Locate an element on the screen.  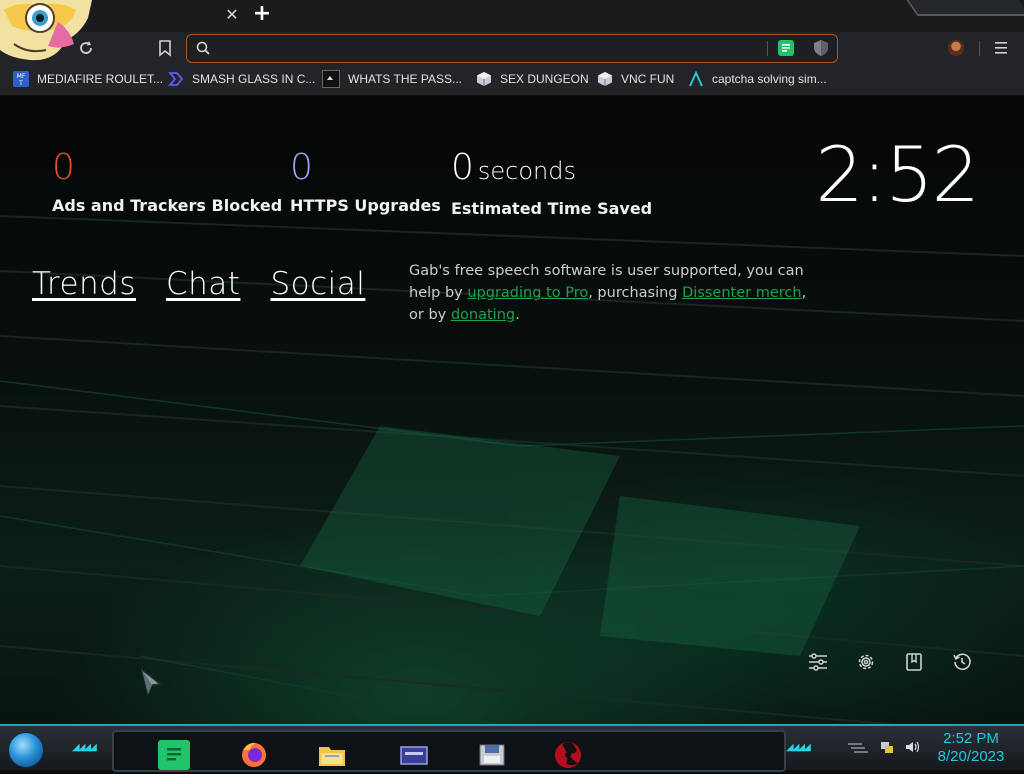
ntp-links: Trends Chat Social is located at coordinates (198, 284).